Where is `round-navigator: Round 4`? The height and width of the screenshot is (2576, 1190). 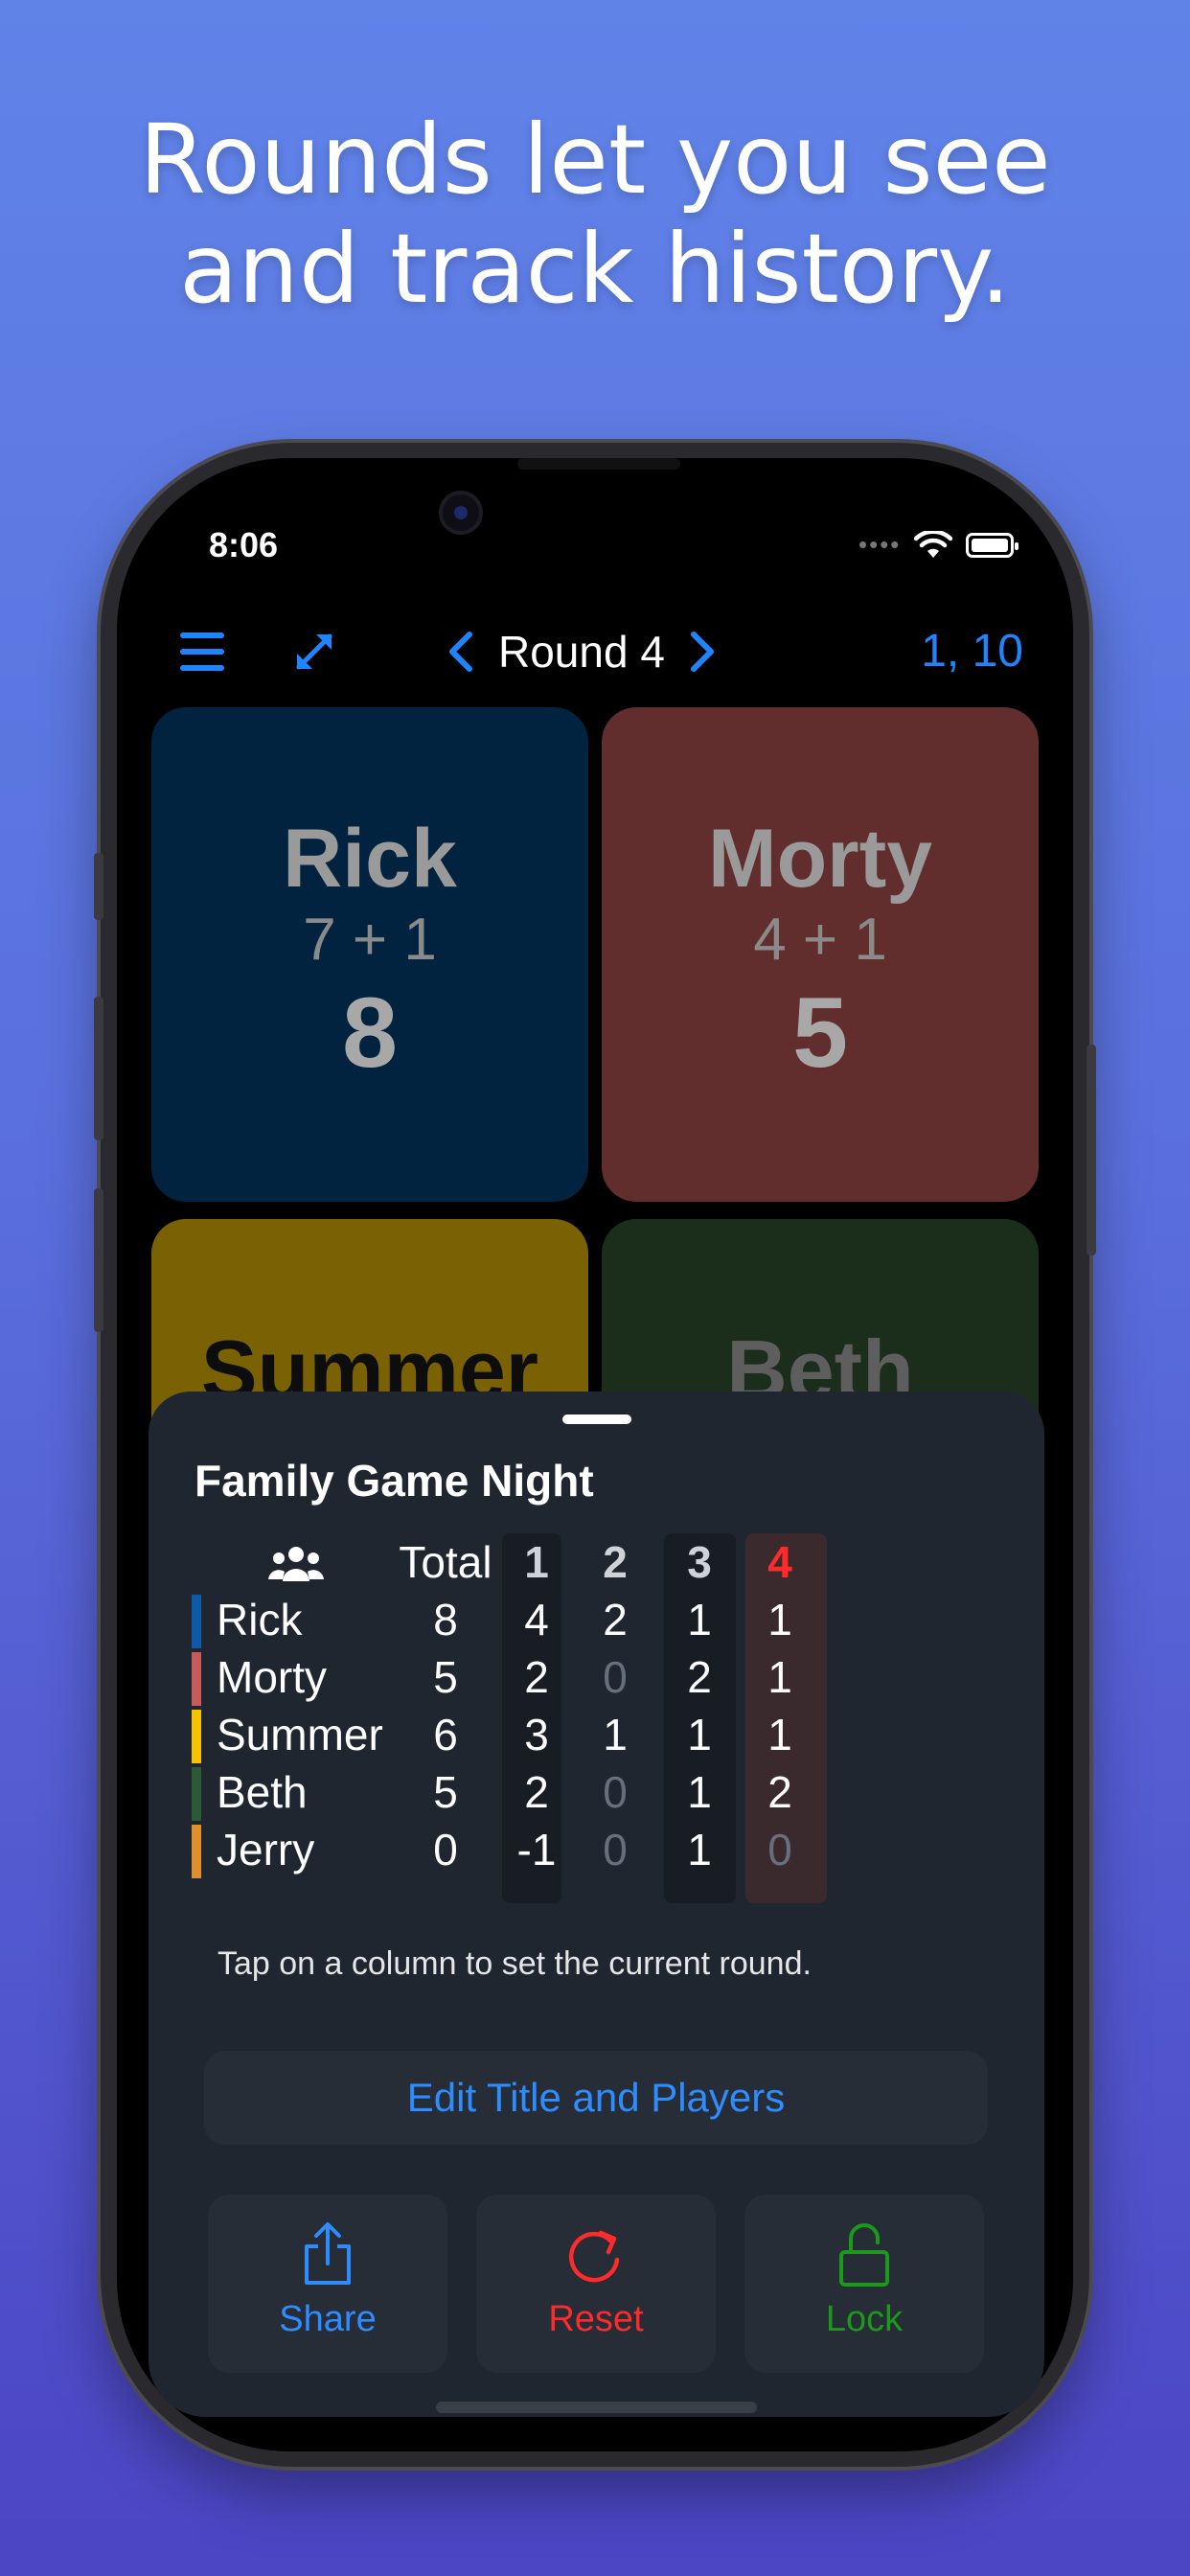 round-navigator: Round 4 is located at coordinates (581, 651).